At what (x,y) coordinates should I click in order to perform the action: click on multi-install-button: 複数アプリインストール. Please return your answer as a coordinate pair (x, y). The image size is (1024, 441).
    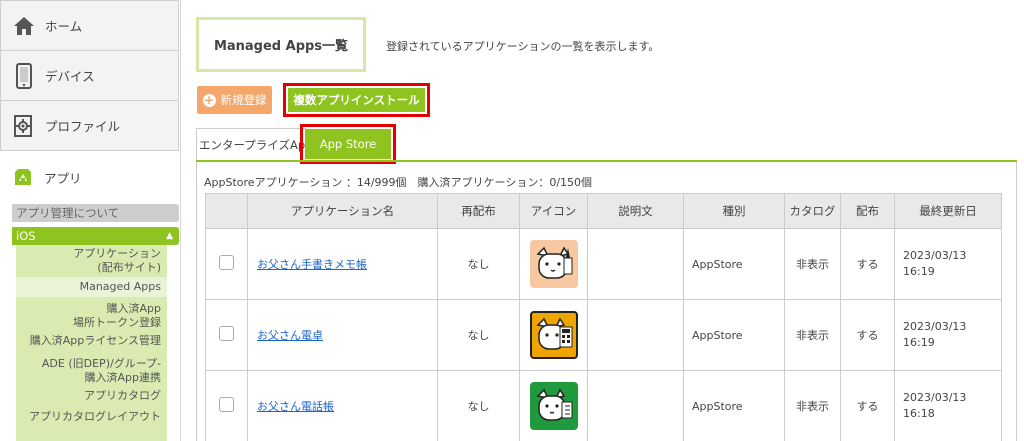
    Looking at the image, I should click on (356, 100).